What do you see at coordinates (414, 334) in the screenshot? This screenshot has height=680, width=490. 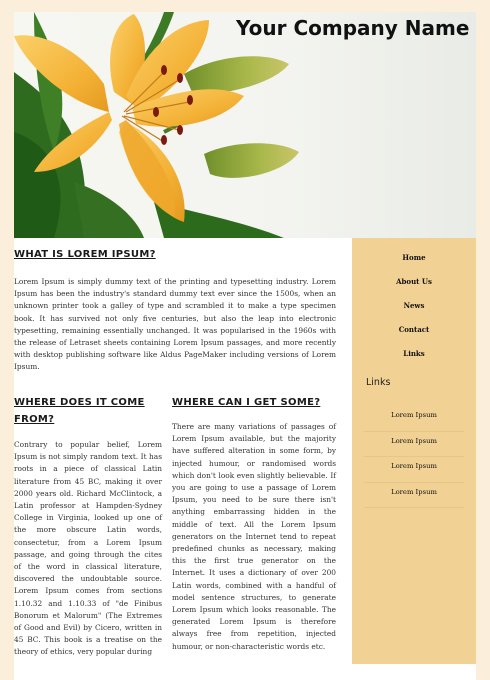 I see `nav-item-contact: Contact` at bounding box center [414, 334].